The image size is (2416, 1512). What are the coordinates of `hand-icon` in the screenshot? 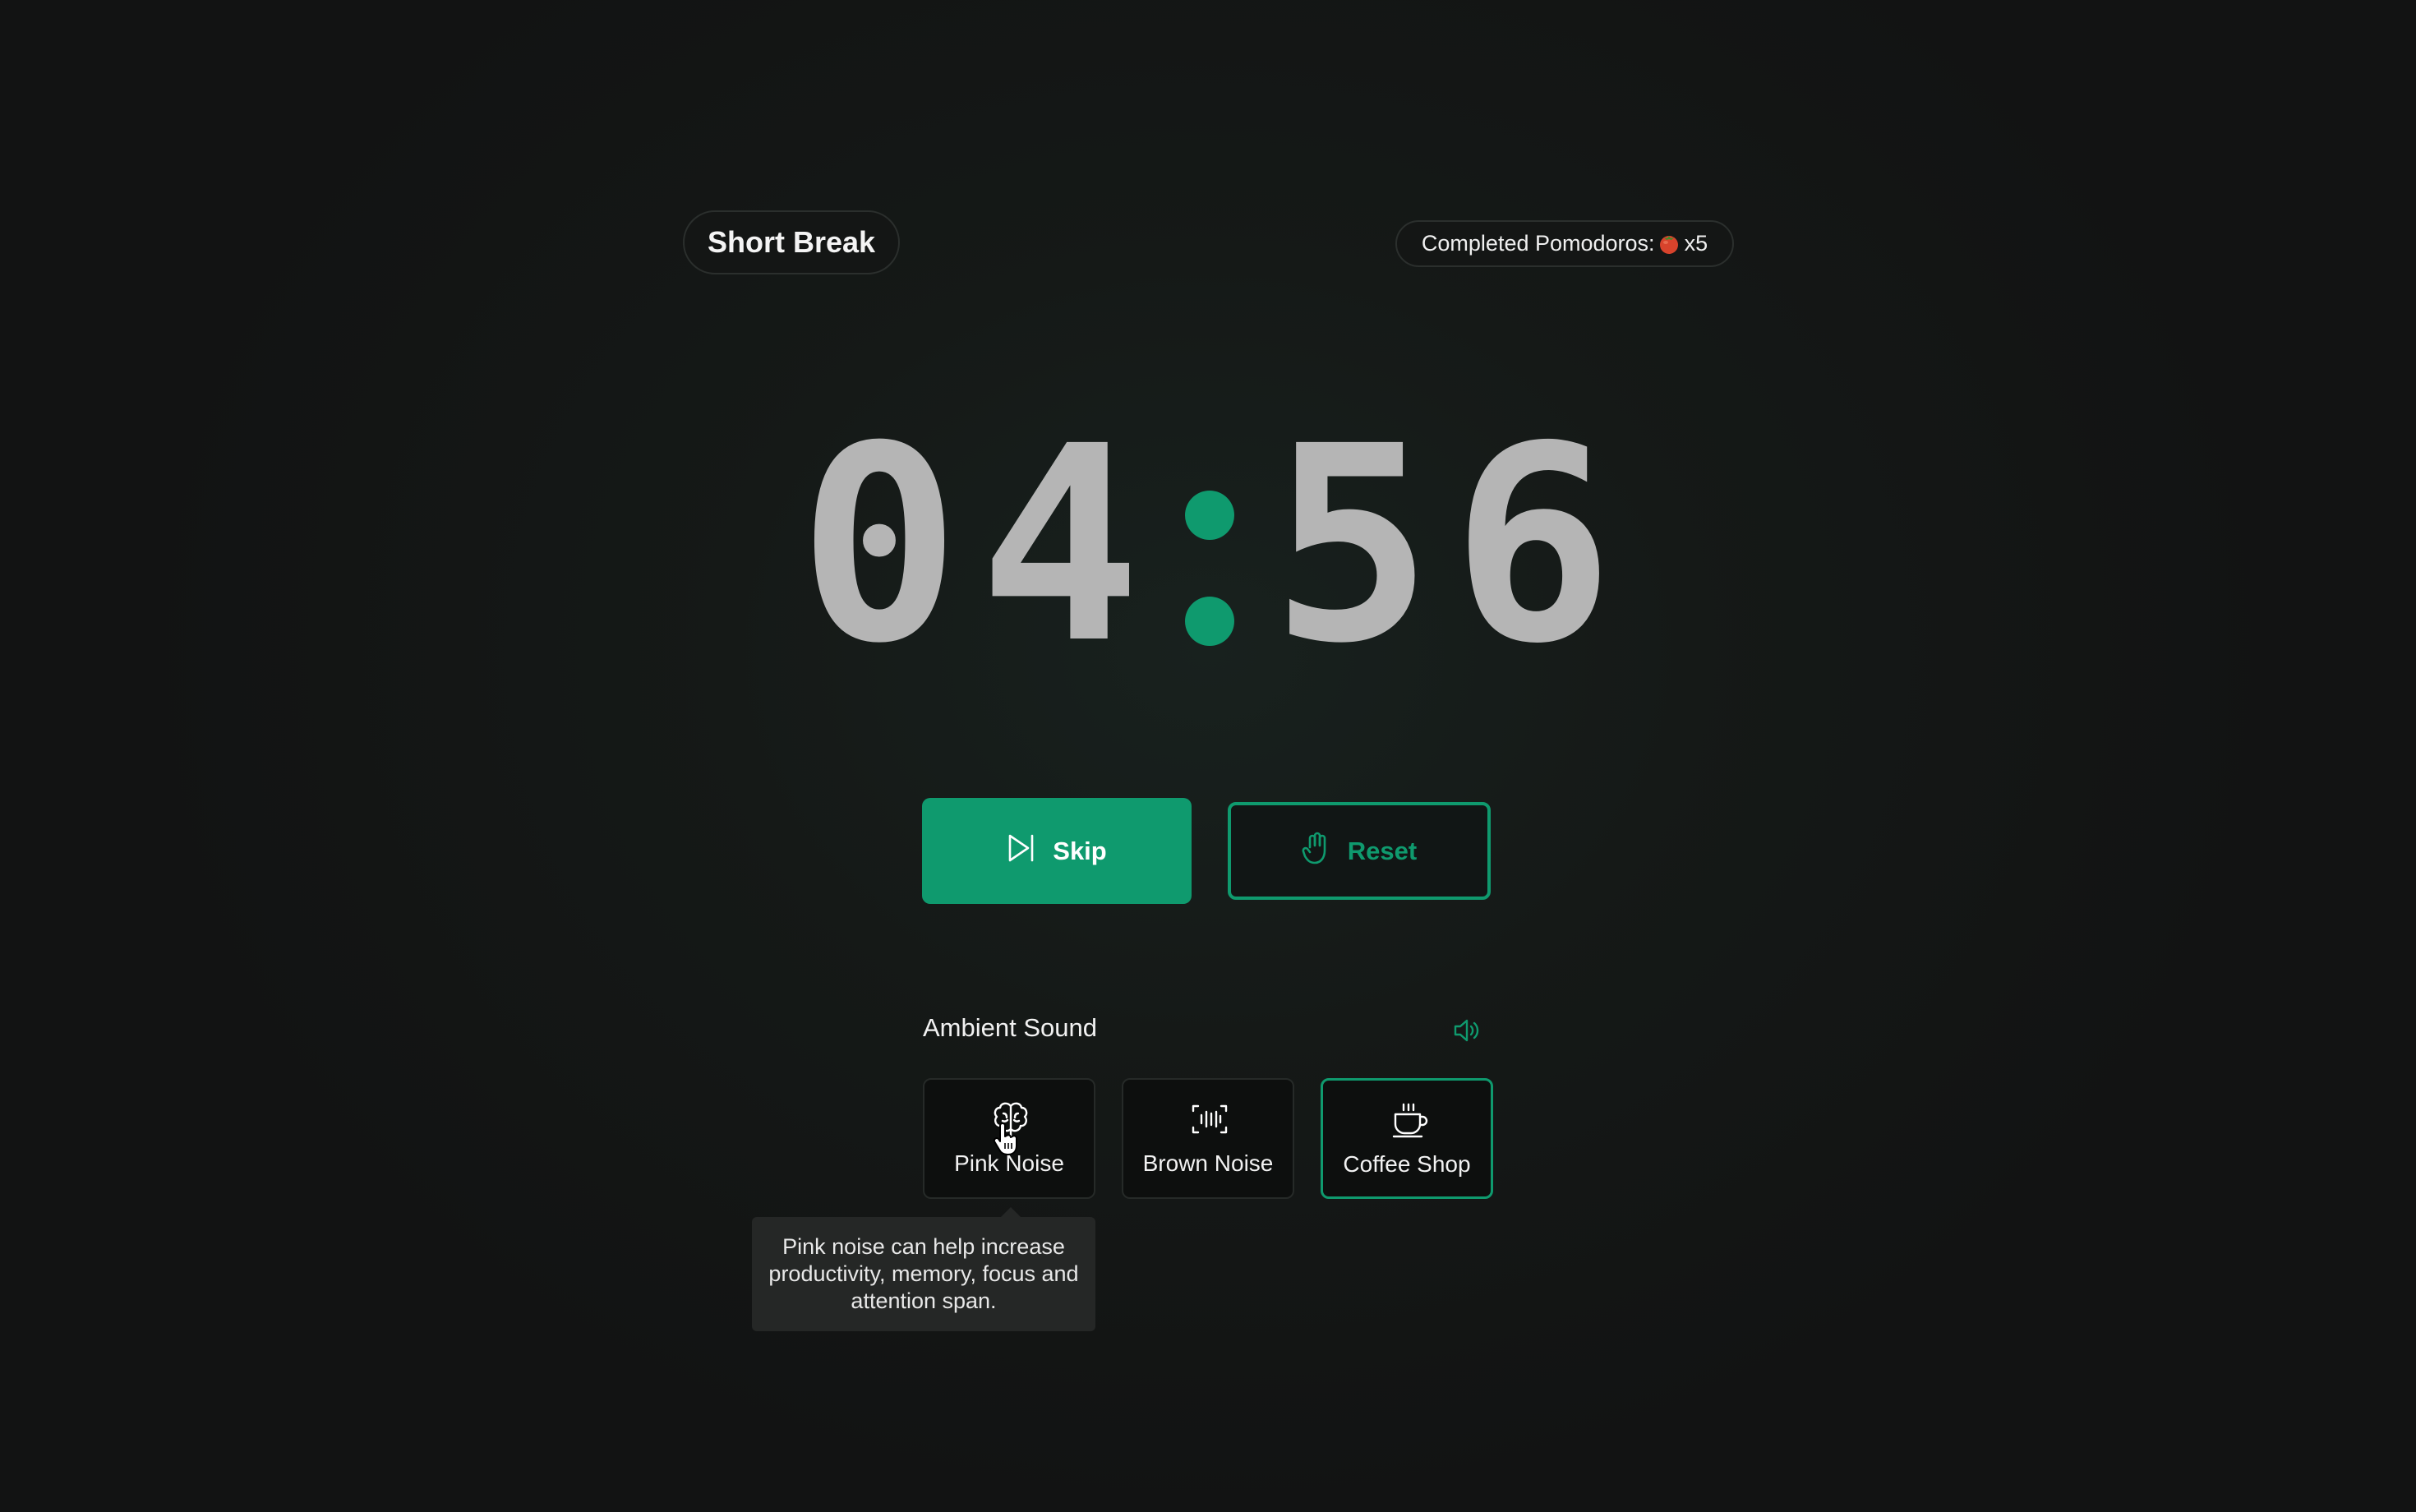 It's located at (1317, 851).